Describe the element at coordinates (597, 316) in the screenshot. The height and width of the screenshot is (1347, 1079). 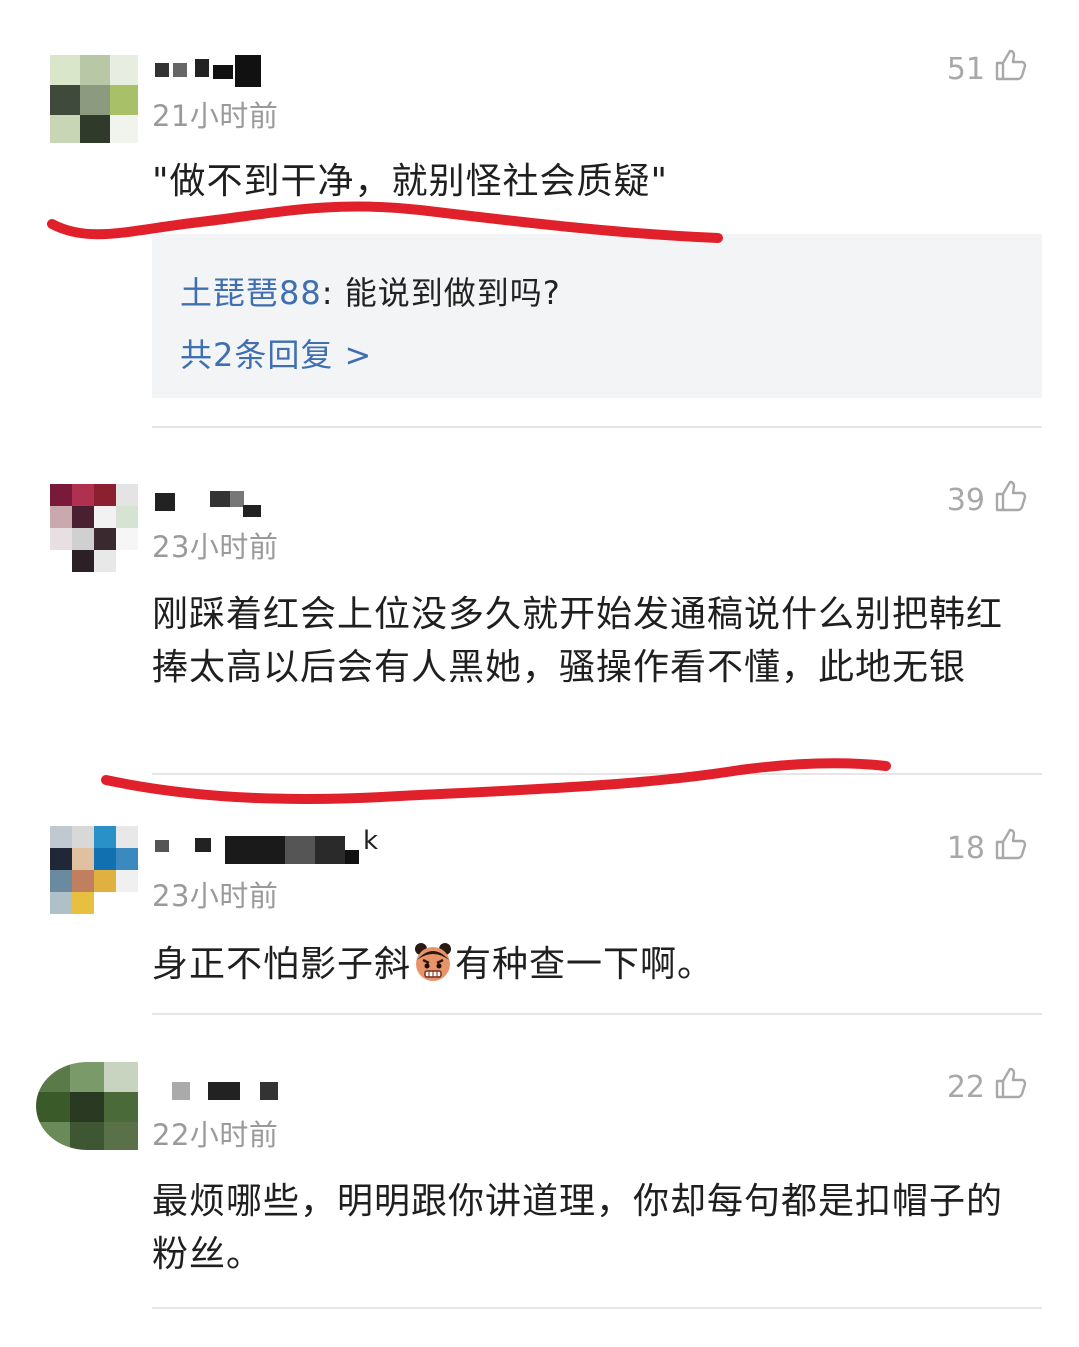
I see `reply-preview: 土琵琶88: 能说到做到吗? 共2条回复 >` at that location.